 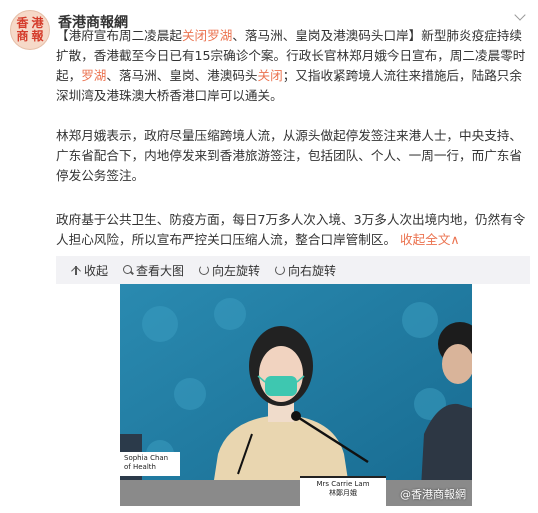 I want to click on highlighted-keyword: 关闭罗湖, so click(x=207, y=35).